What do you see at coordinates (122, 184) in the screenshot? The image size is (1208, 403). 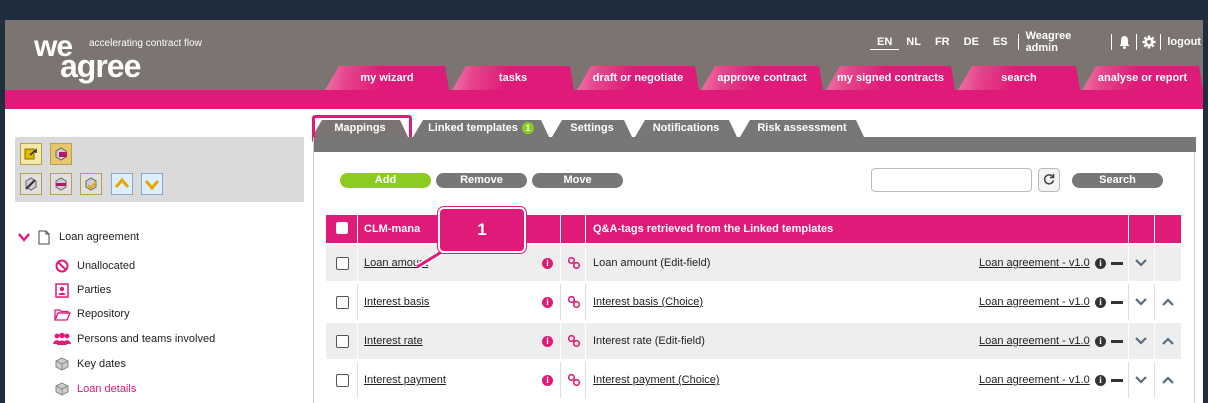 I see `move-up-icon` at bounding box center [122, 184].